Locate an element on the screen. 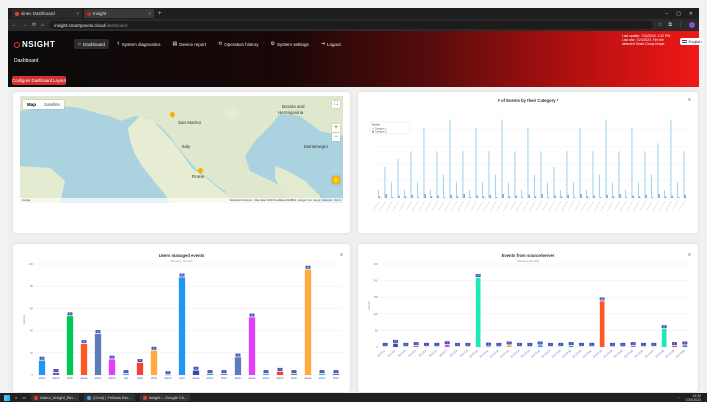 The image size is (707, 402). configure-dashboard-button: Configure Dashboard Layout is located at coordinates (39, 80).